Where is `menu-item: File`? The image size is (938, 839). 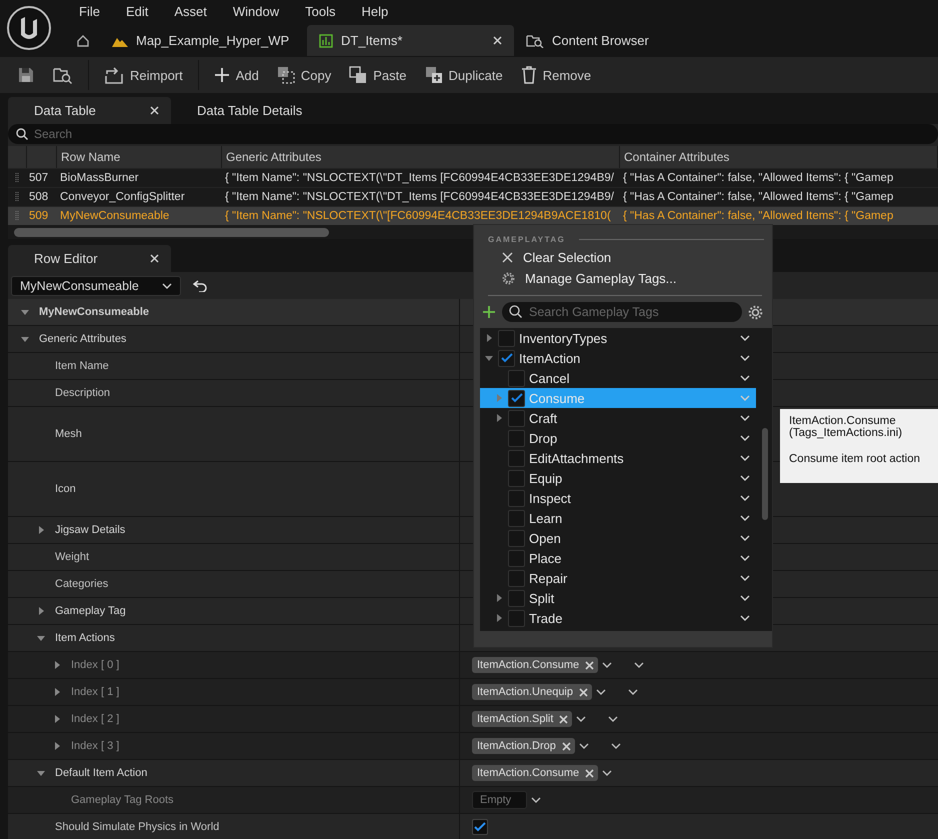 menu-item: File is located at coordinates (89, 11).